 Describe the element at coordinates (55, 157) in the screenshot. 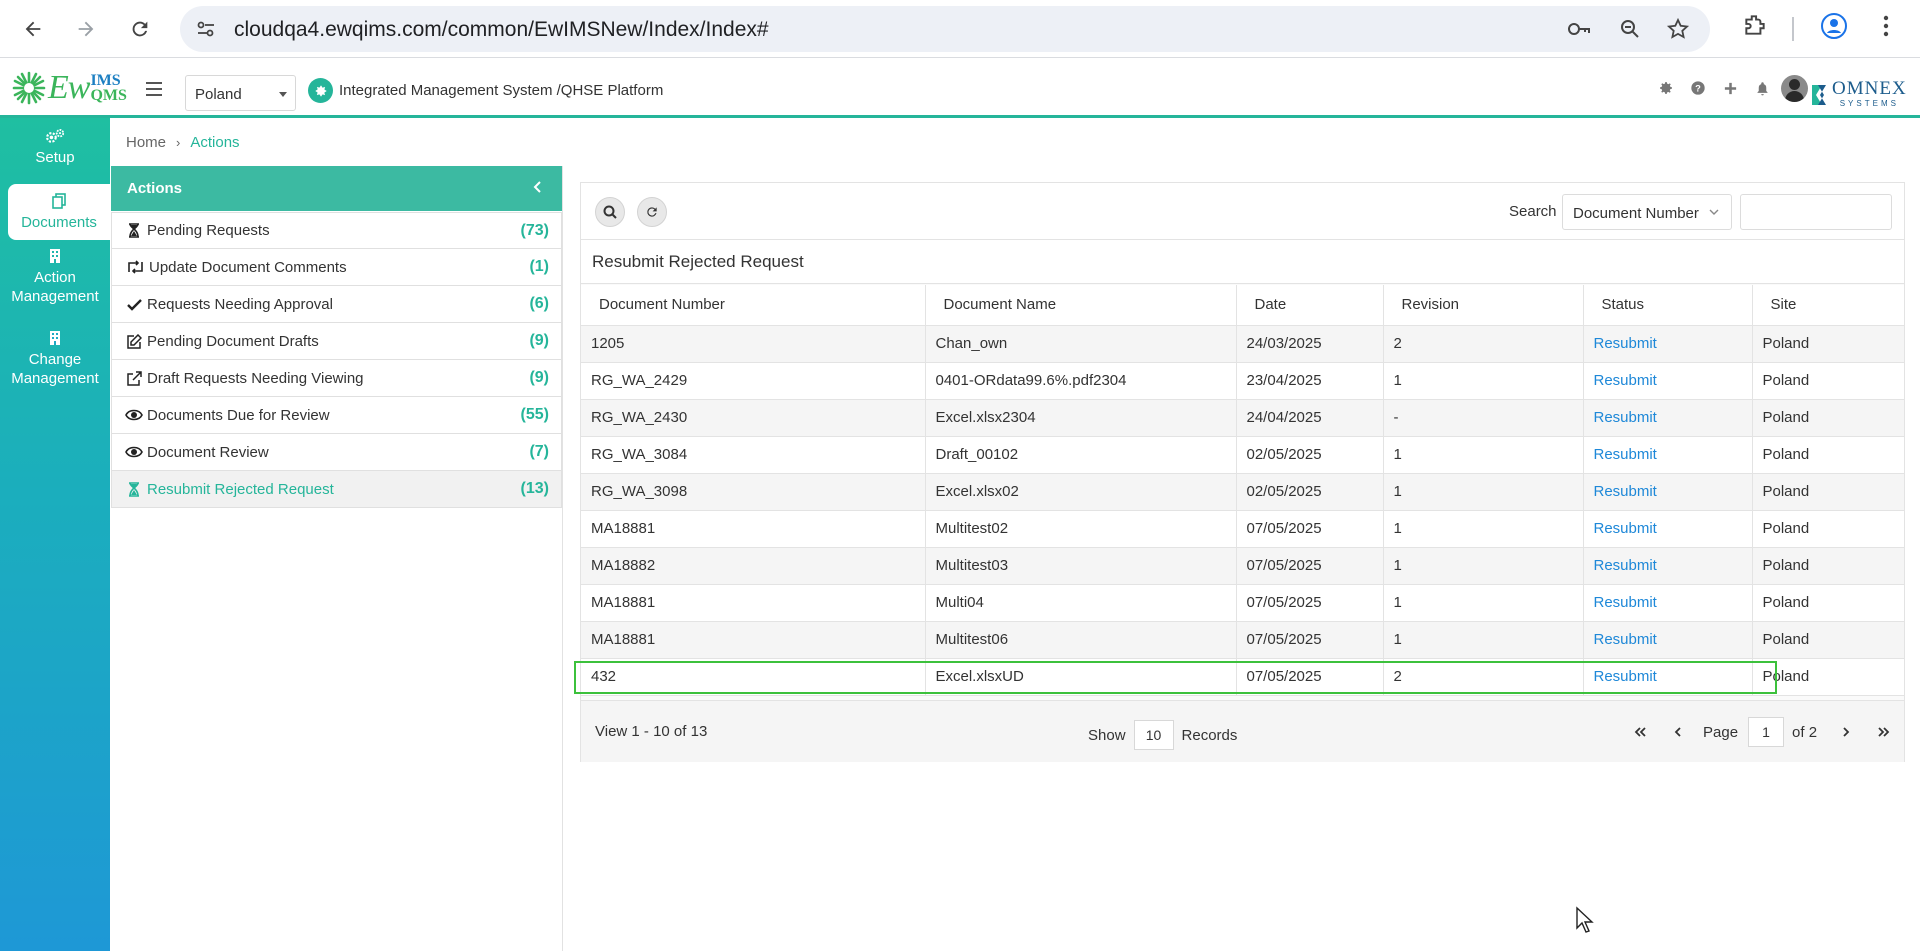

I see `sidebar-item-label: Setup` at that location.